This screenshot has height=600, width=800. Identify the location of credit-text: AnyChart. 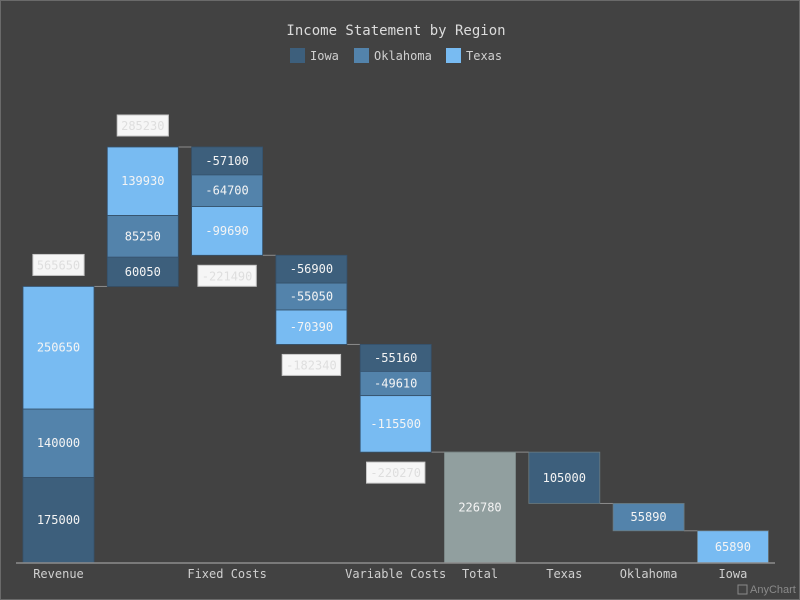
(773, 590).